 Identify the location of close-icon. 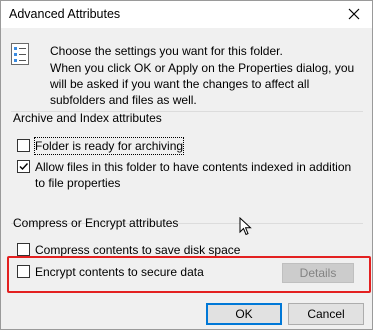
(354, 14).